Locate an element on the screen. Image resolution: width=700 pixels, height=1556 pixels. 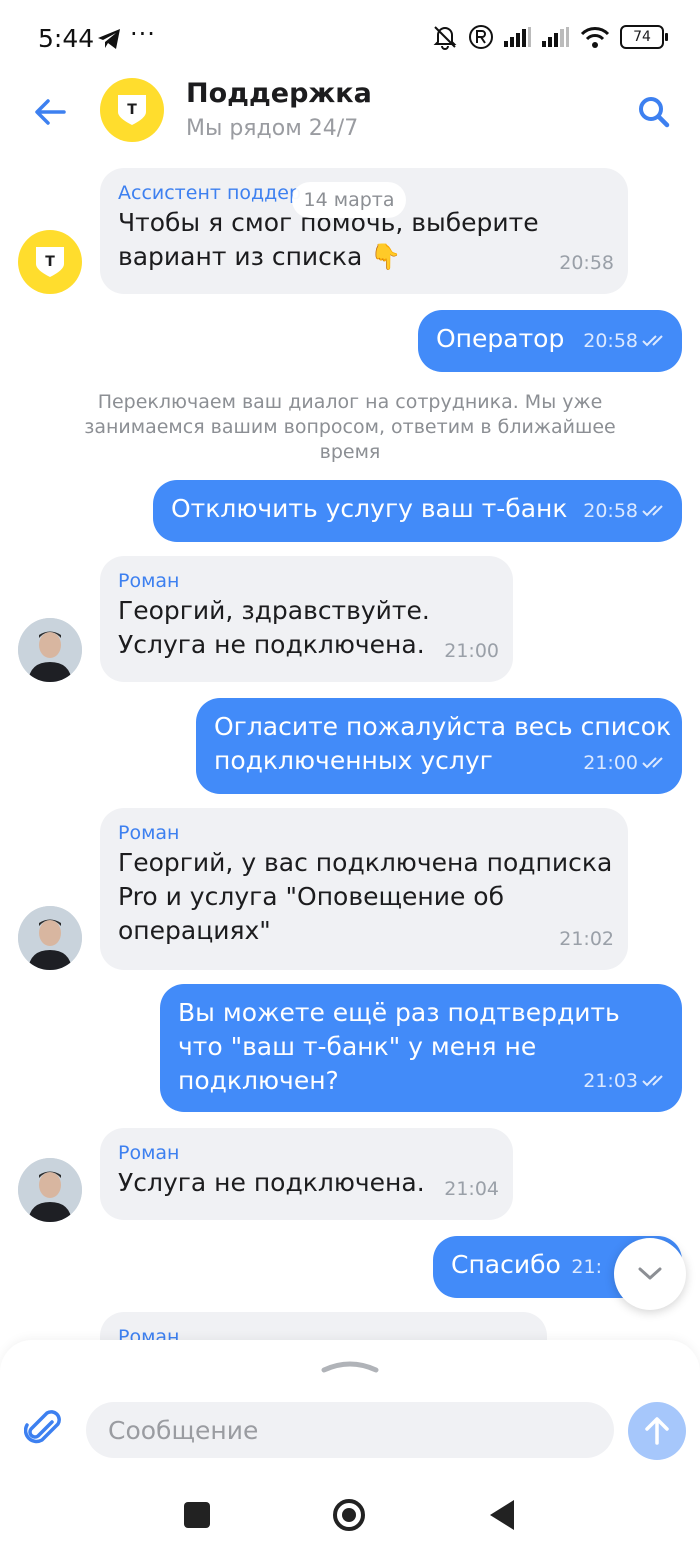
search-icon is located at coordinates (654, 112).